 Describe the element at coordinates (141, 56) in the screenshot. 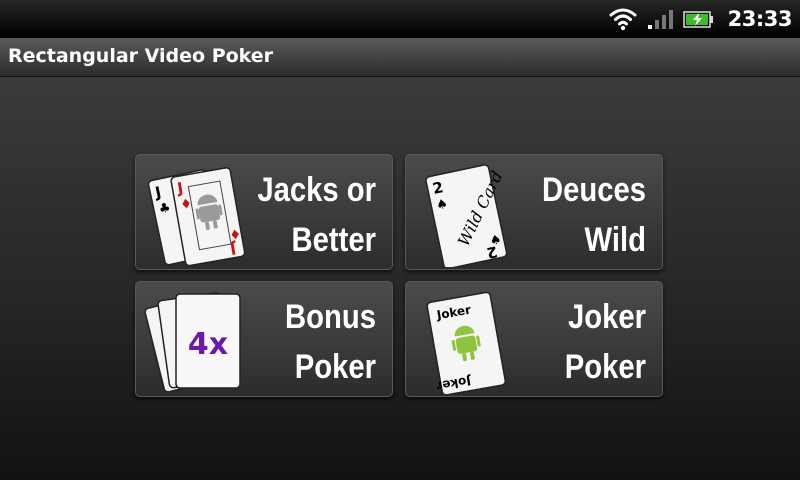

I see `app-title: Rectangular Video Poker` at that location.